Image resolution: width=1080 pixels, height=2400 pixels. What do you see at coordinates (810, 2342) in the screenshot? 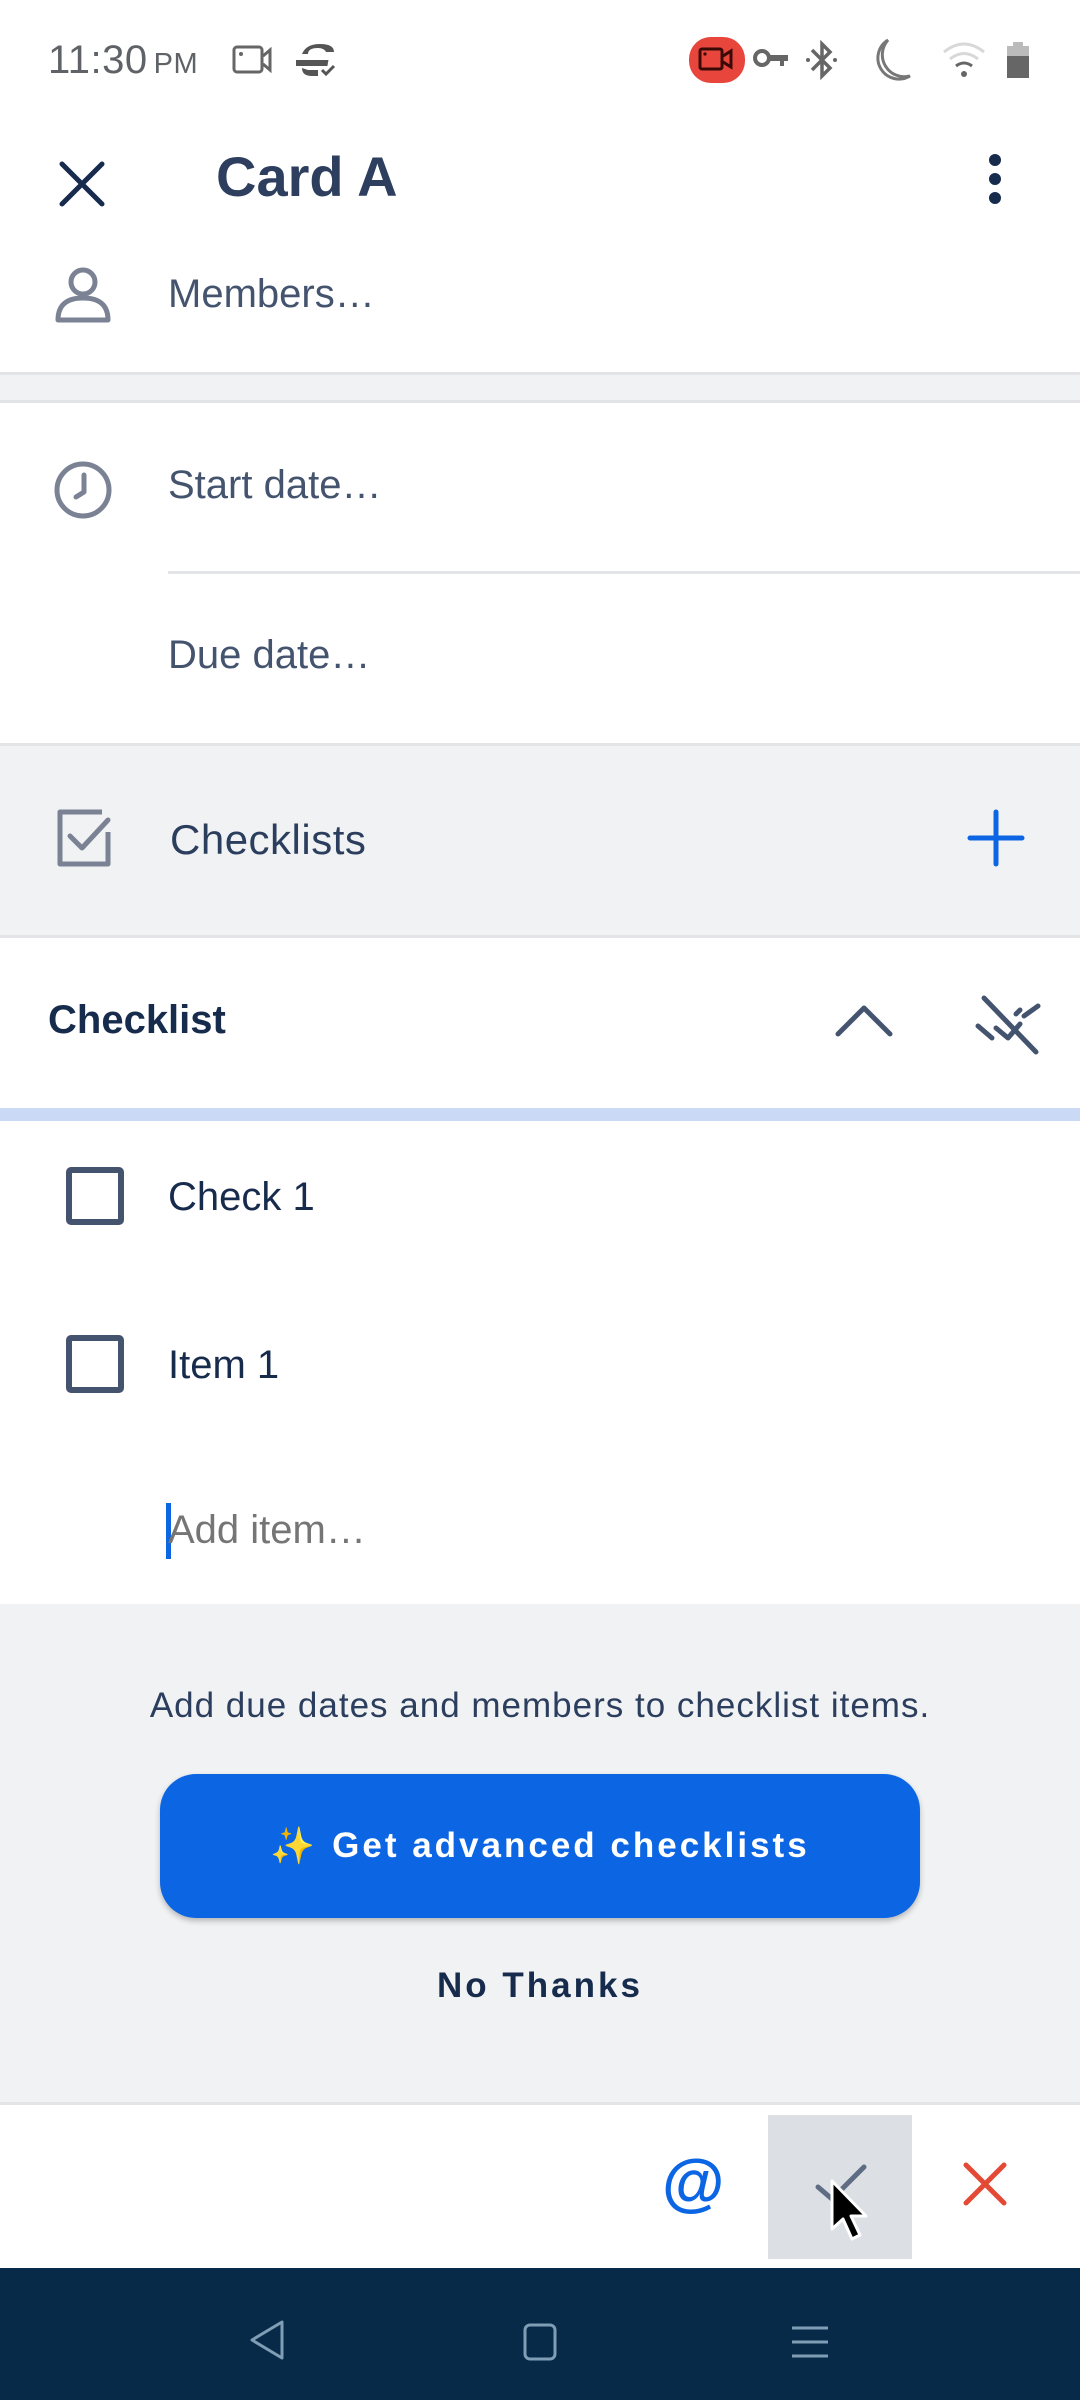
I see `recents-menu-icon` at bounding box center [810, 2342].